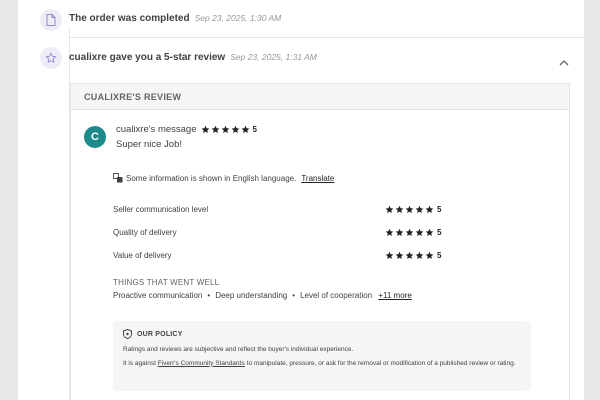  Describe the element at coordinates (278, 232) in the screenshot. I see `rating-row-quality: Quality of delivery 5` at that location.